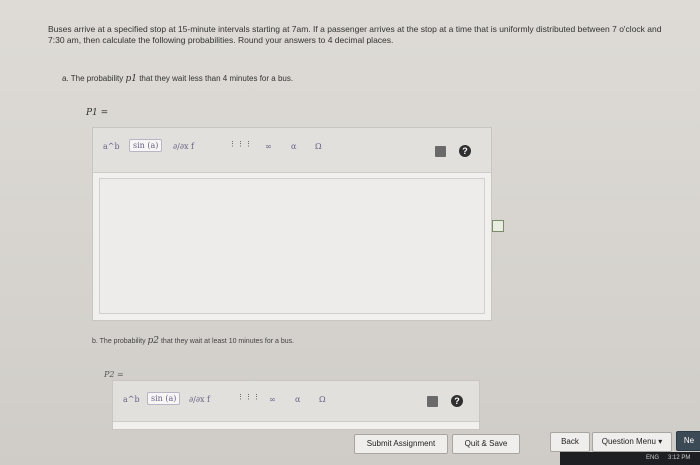  I want to click on infinity-button-b: ∞, so click(272, 399).